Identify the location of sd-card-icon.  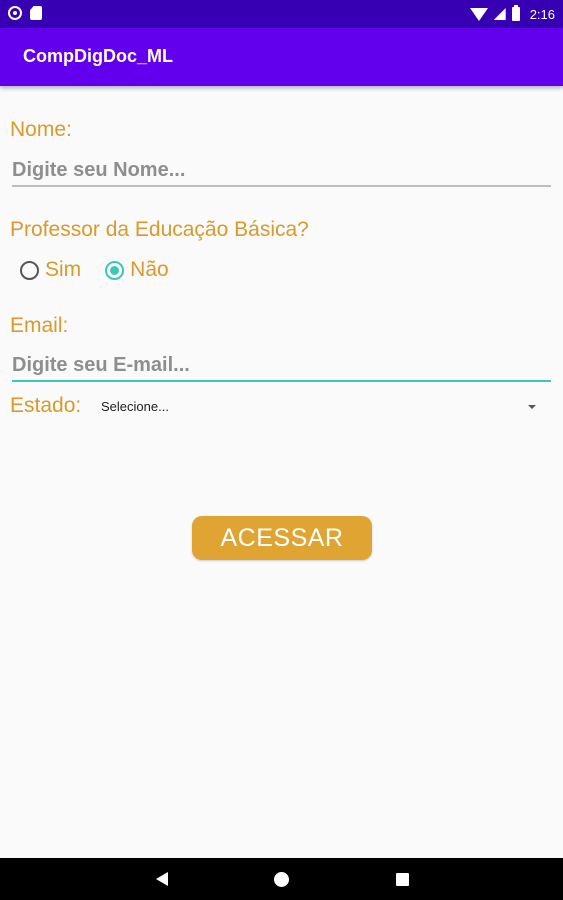
(36, 13).